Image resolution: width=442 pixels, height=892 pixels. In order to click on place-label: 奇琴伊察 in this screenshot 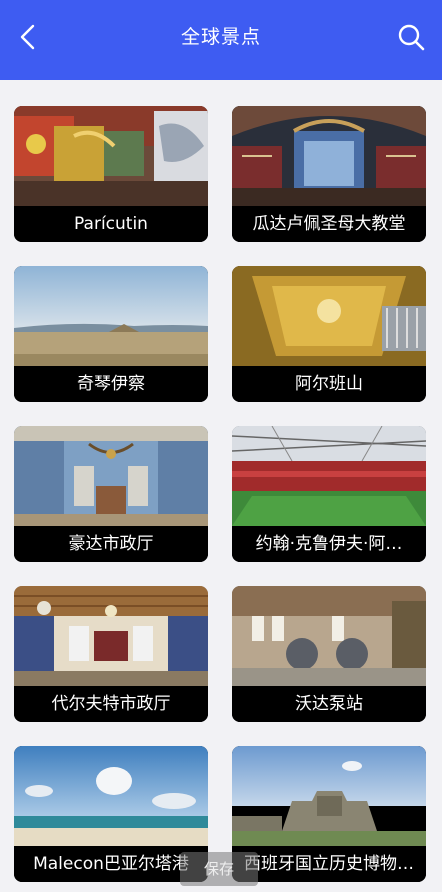, I will do `click(111, 384)`.